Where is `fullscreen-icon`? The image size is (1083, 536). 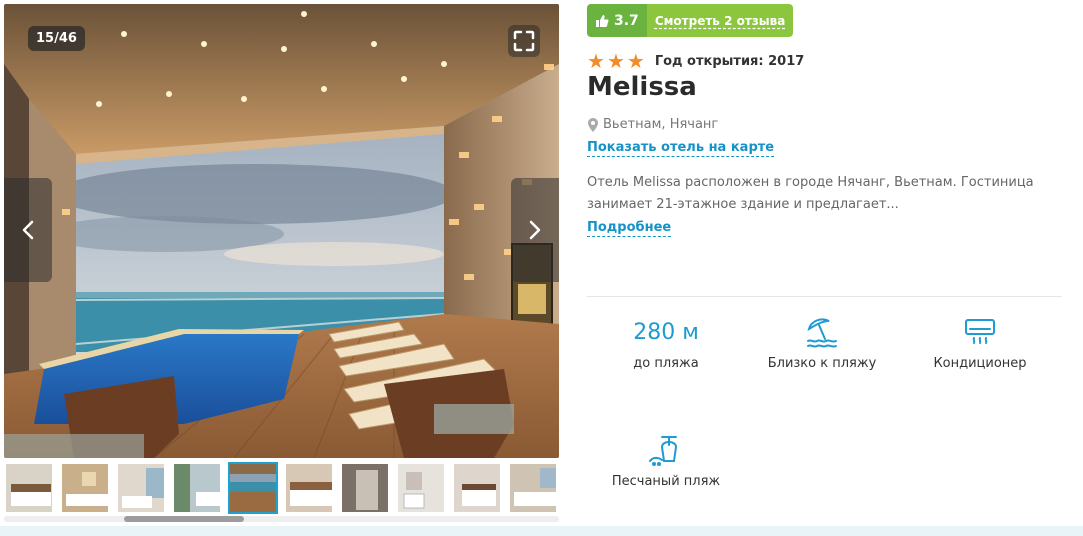 fullscreen-icon is located at coordinates (524, 41).